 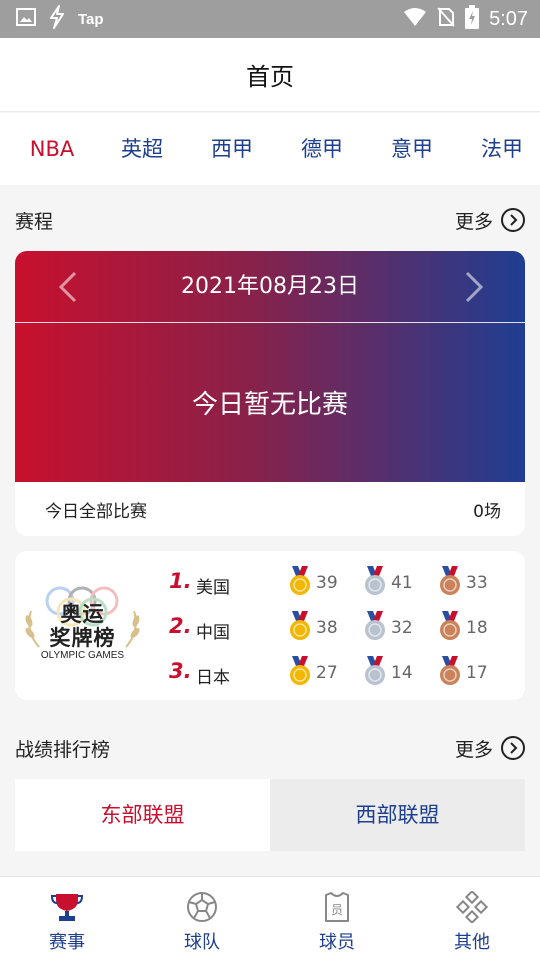 I want to click on conference-tabs: 东部联盟 西部联盟, so click(x=270, y=815).